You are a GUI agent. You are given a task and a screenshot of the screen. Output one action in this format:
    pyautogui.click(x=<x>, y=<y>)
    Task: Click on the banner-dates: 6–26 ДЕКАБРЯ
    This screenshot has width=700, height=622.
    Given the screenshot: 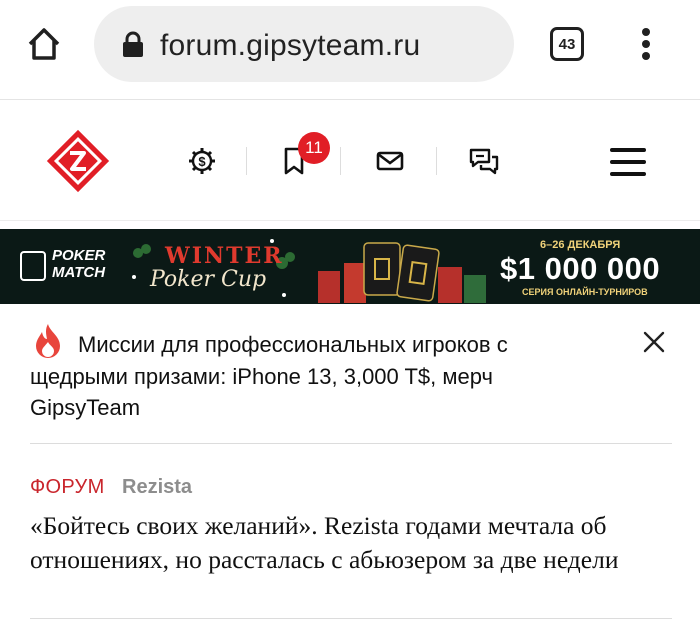 What is the action you would take?
    pyautogui.click(x=580, y=245)
    